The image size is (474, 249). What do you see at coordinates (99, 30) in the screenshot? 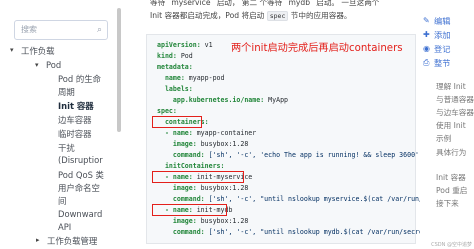
I see `search-icon: ⌕` at bounding box center [99, 30].